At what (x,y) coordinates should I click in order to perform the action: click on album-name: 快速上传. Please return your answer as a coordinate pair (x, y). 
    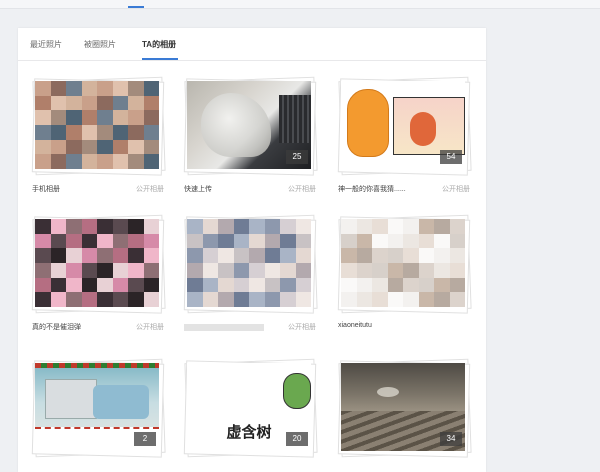
    Looking at the image, I should click on (198, 189).